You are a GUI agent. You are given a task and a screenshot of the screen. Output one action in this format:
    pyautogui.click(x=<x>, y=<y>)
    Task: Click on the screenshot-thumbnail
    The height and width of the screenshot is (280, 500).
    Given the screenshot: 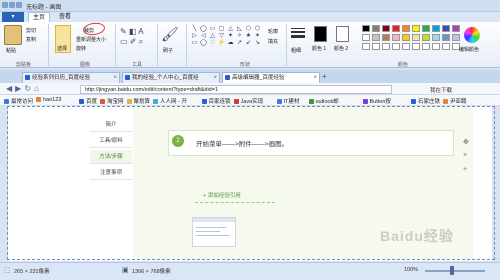 What is the action you would take?
    pyautogui.click(x=214, y=232)
    